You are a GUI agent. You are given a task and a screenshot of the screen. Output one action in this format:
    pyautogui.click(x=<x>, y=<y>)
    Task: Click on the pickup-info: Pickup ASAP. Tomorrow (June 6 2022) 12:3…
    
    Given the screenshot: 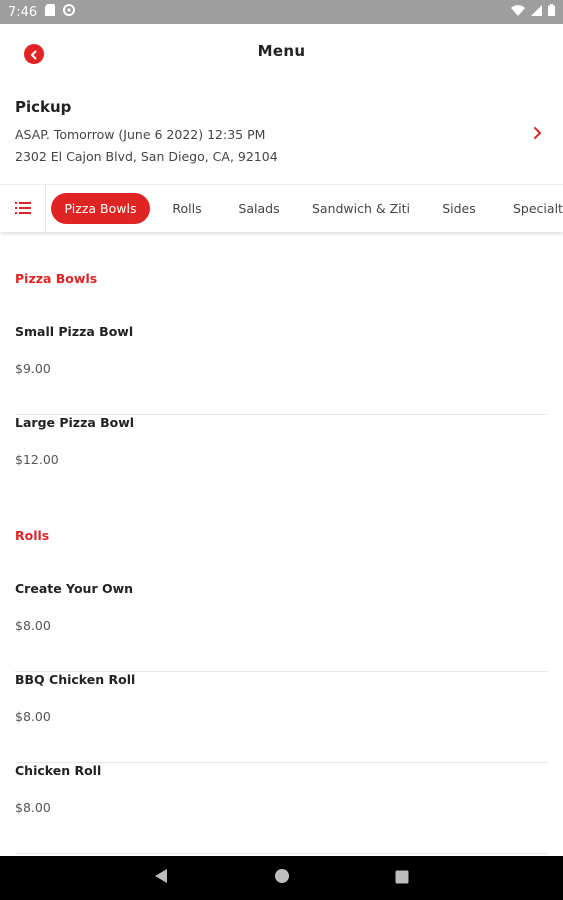 What is the action you would take?
    pyautogui.click(x=281, y=136)
    